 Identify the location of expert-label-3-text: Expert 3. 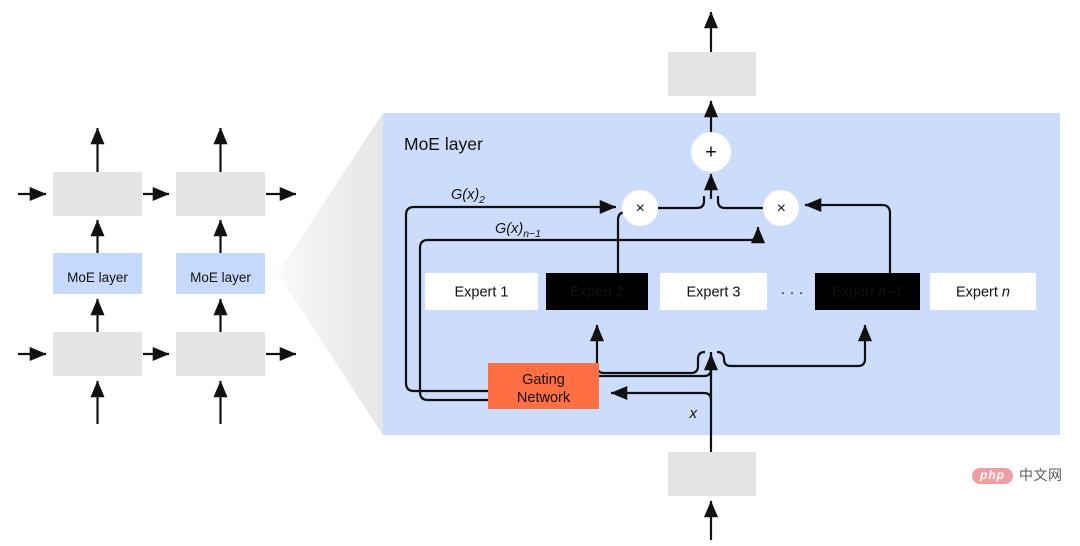
(714, 292).